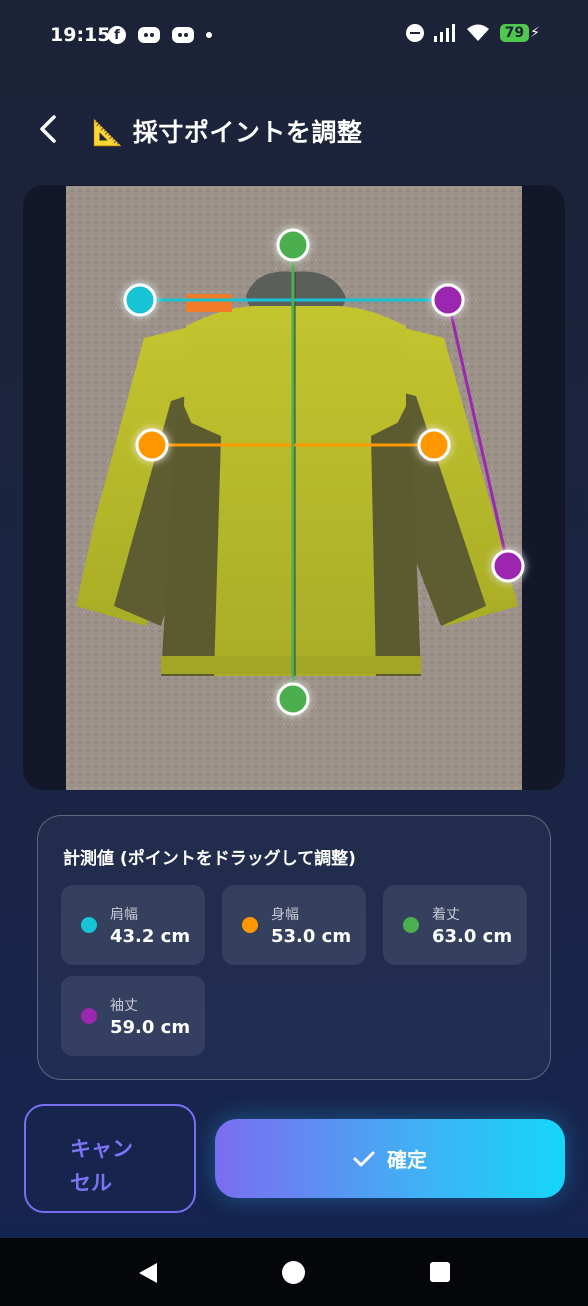  Describe the element at coordinates (209, 35) in the screenshot. I see `more-notifications-icon` at that location.